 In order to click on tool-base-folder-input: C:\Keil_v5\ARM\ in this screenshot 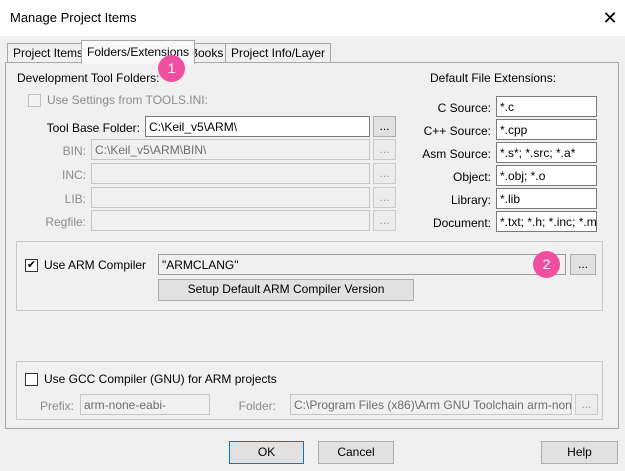, I will do `click(257, 126)`.